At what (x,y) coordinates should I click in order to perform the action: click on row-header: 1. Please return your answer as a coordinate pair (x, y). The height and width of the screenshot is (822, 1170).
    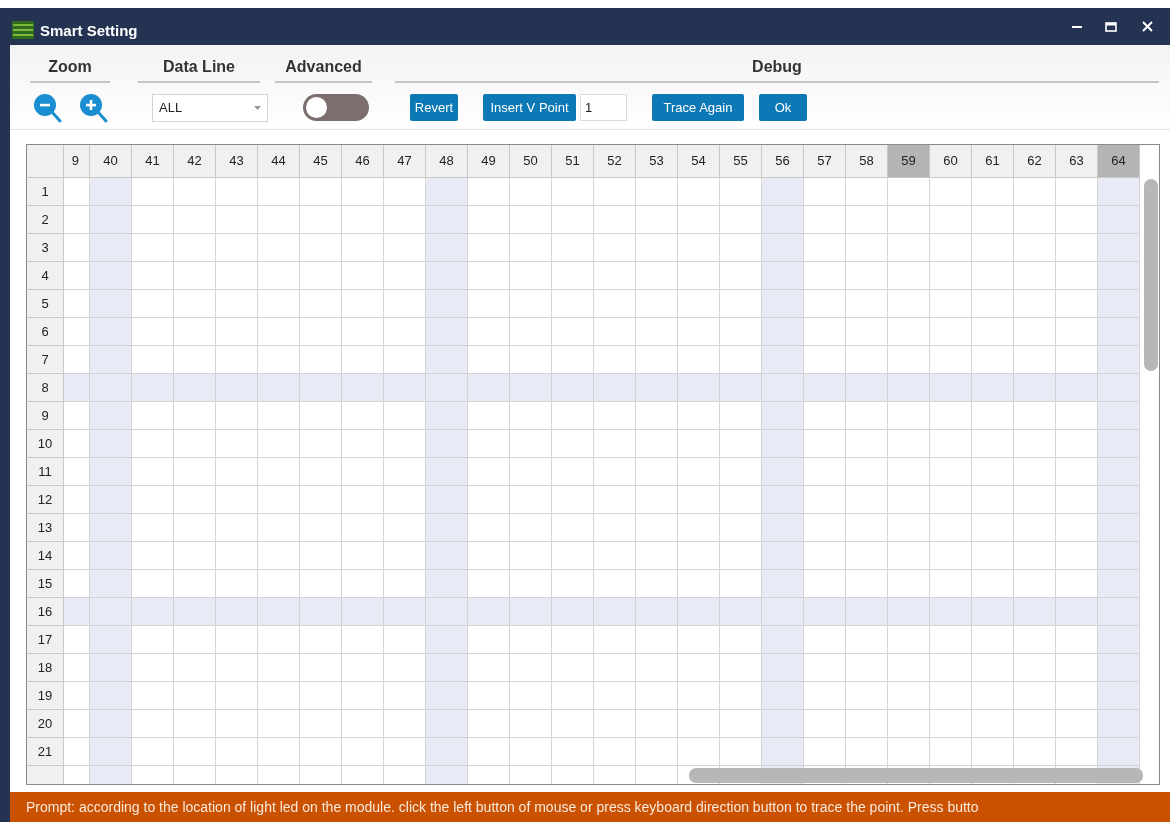
    Looking at the image, I should click on (45, 192).